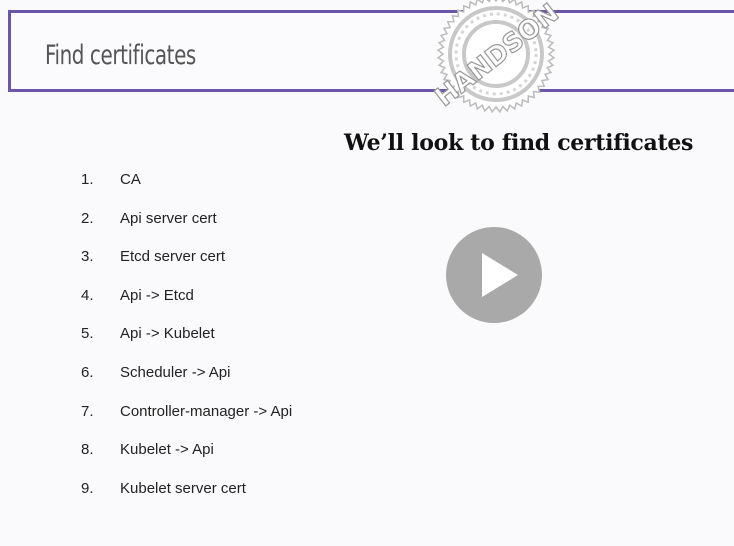 Image resolution: width=734 pixels, height=546 pixels. What do you see at coordinates (87, 411) in the screenshot?
I see `item-number: 7.` at bounding box center [87, 411].